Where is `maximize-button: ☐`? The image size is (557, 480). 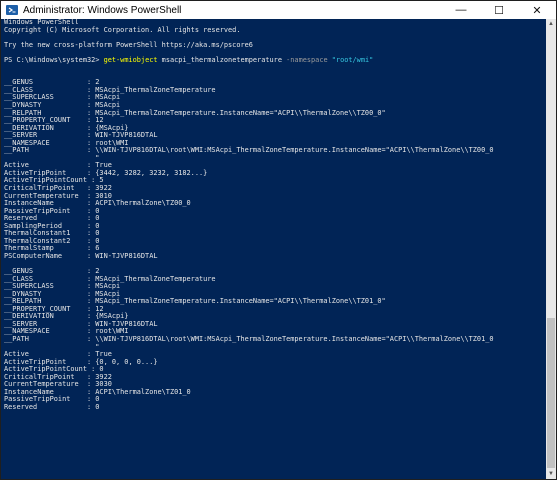
maximize-button: ☐ is located at coordinates (499, 10).